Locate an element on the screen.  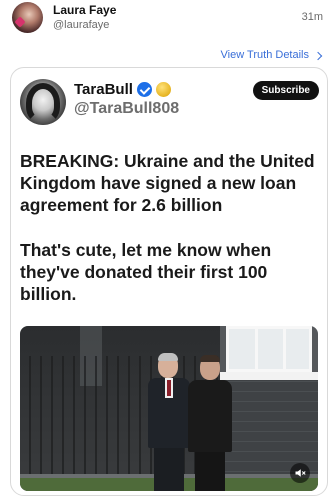
quoted-author-avatar is located at coordinates (43, 102).